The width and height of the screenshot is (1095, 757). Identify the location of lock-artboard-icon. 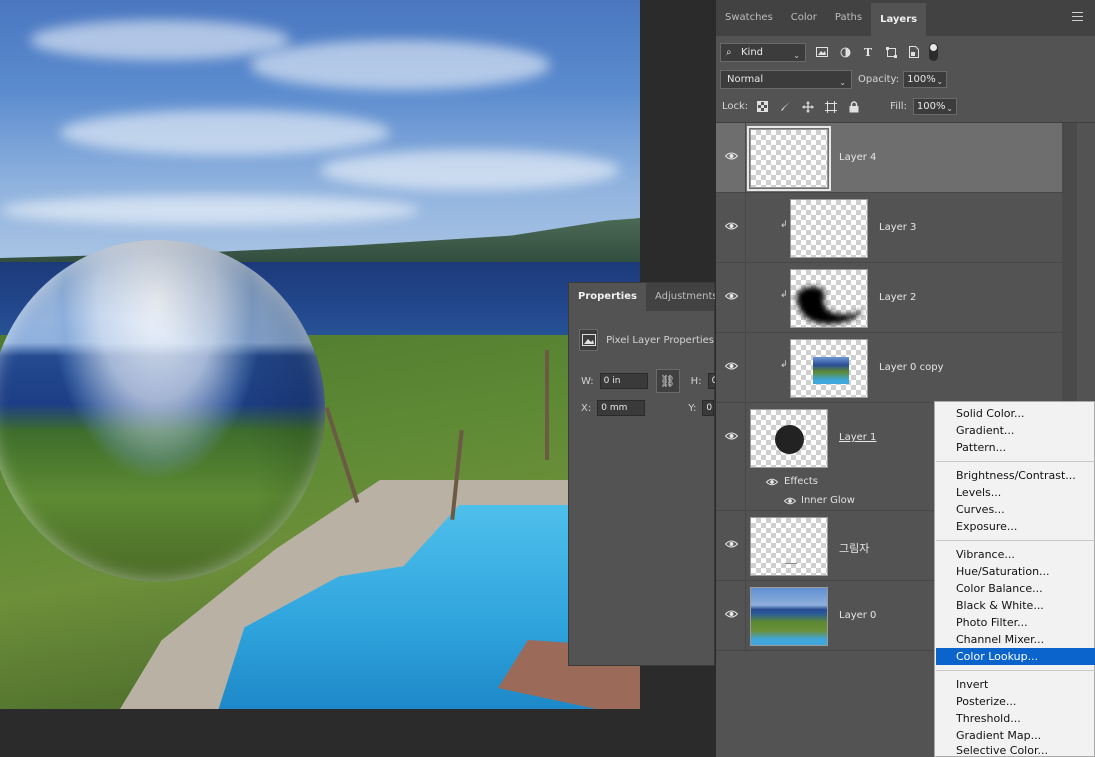
(831, 106).